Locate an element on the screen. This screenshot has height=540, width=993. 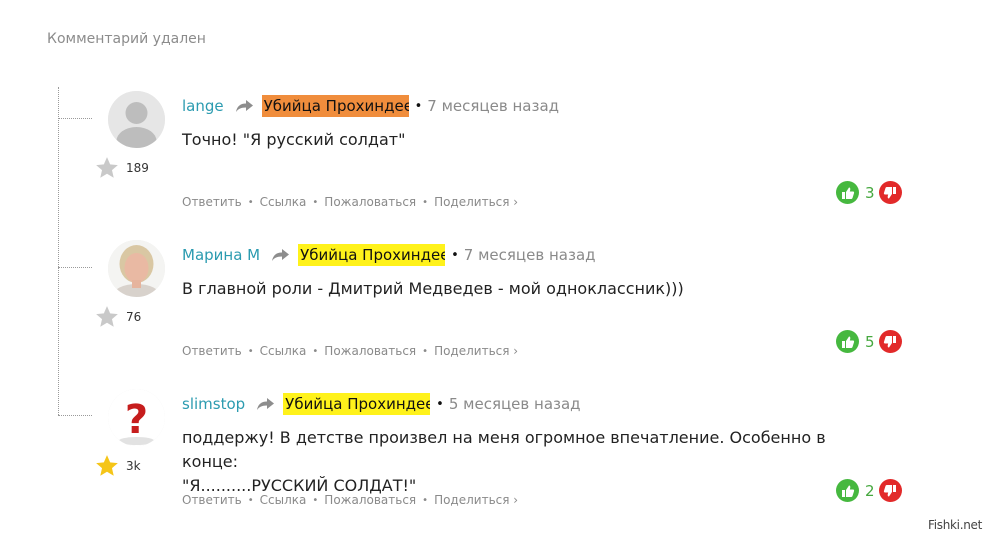
vote-count: 2 is located at coordinates (870, 490).